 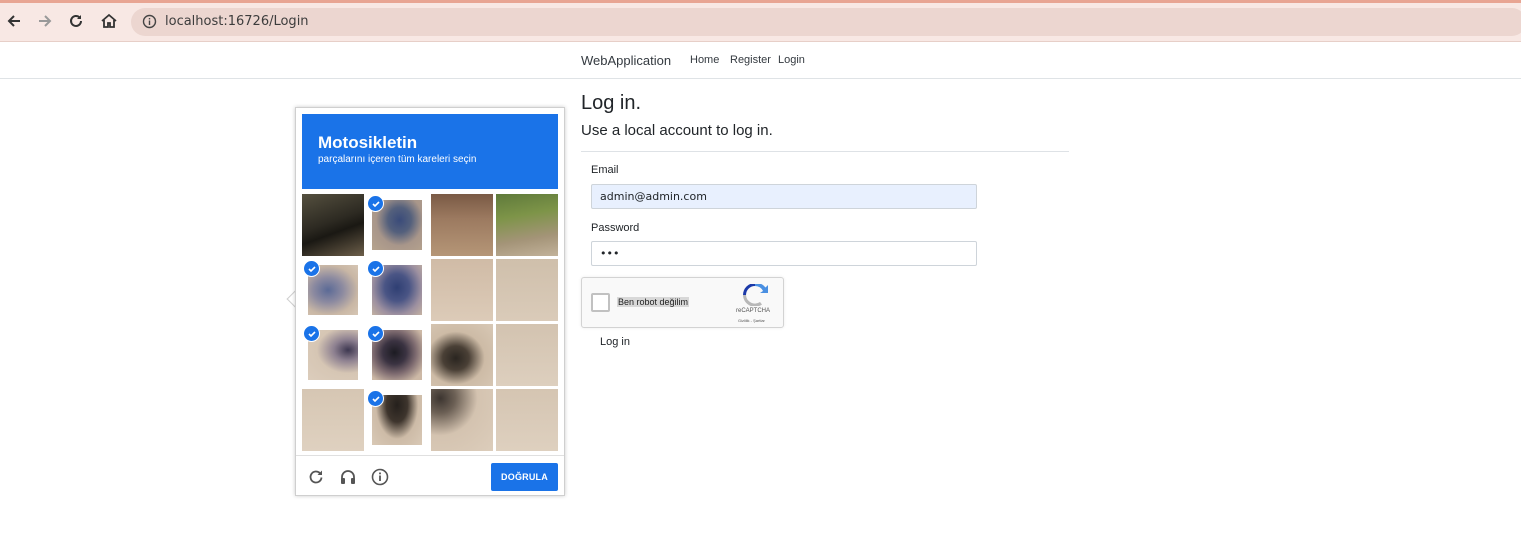 I want to click on reload-button, so click(x=76, y=21).